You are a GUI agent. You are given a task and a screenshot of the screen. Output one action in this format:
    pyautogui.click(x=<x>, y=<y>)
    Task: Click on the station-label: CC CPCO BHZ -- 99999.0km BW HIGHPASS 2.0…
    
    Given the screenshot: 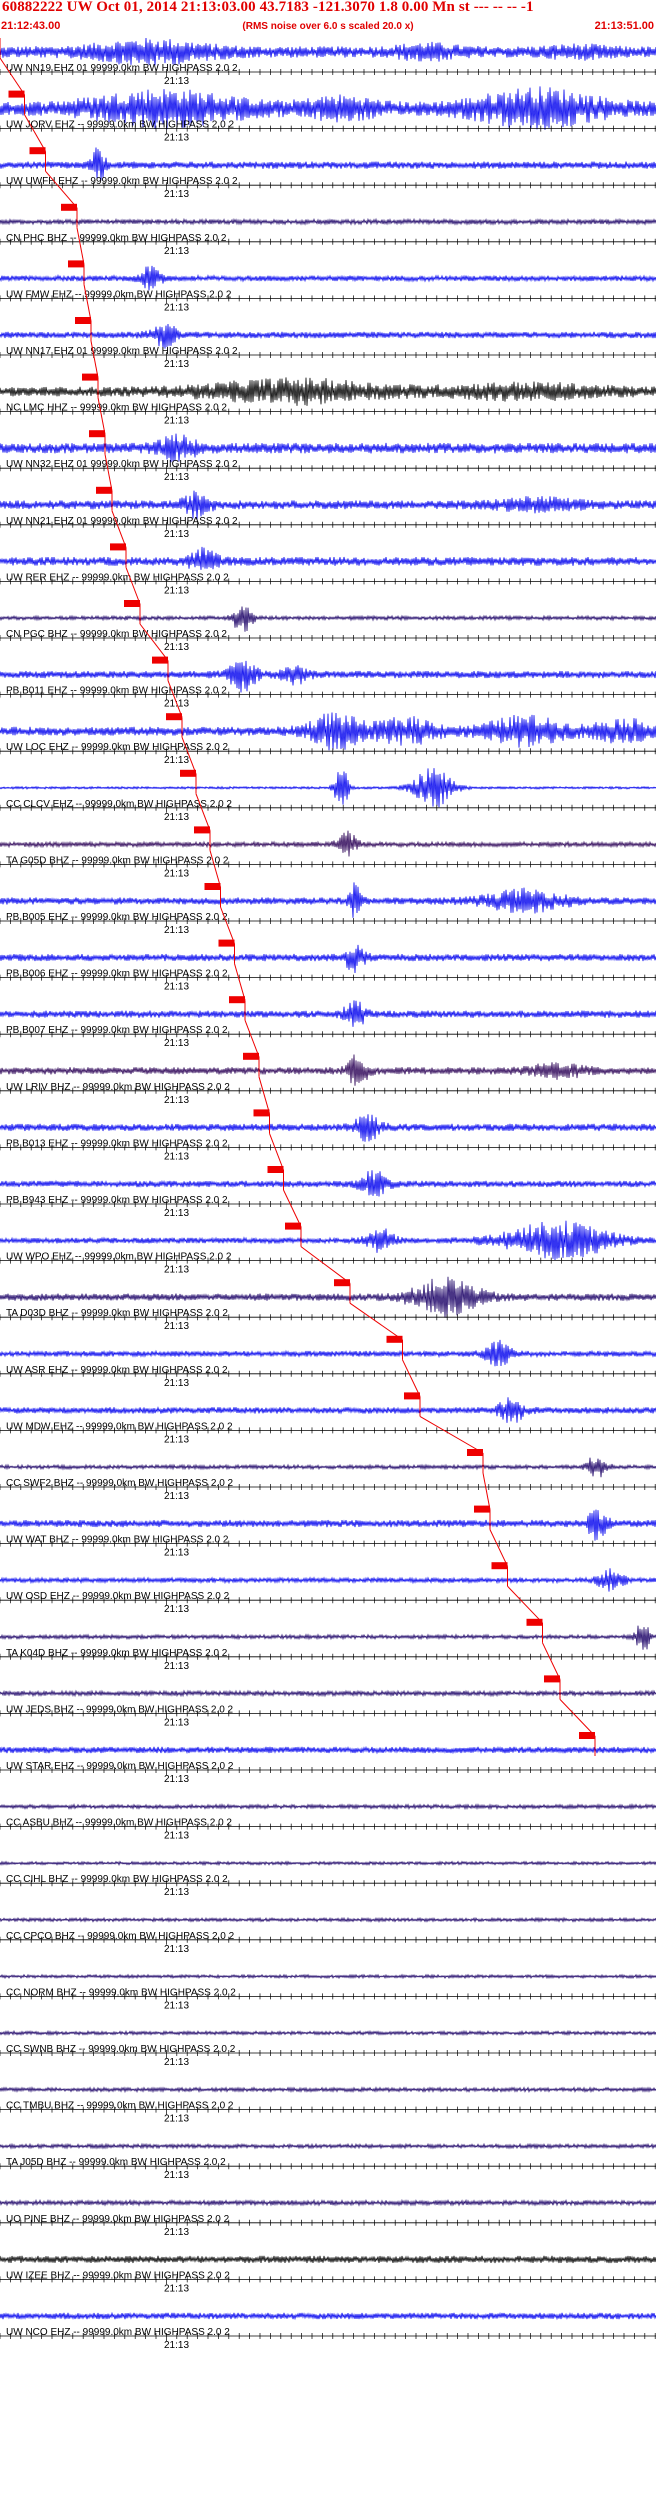 What is the action you would take?
    pyautogui.click(x=120, y=1936)
    